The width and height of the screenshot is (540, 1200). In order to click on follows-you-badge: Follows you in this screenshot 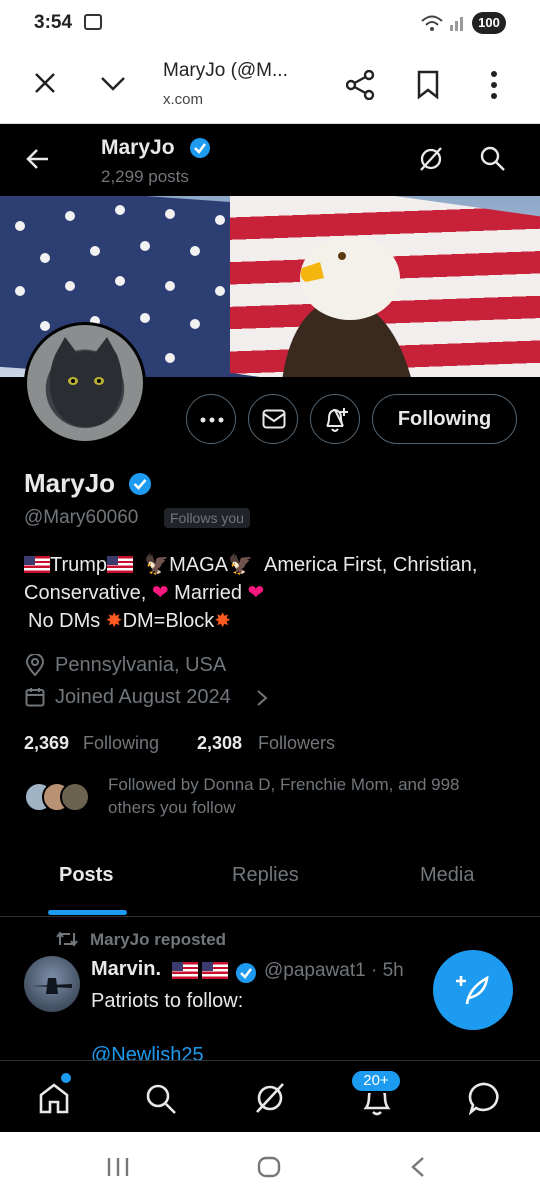, I will do `click(207, 518)`.